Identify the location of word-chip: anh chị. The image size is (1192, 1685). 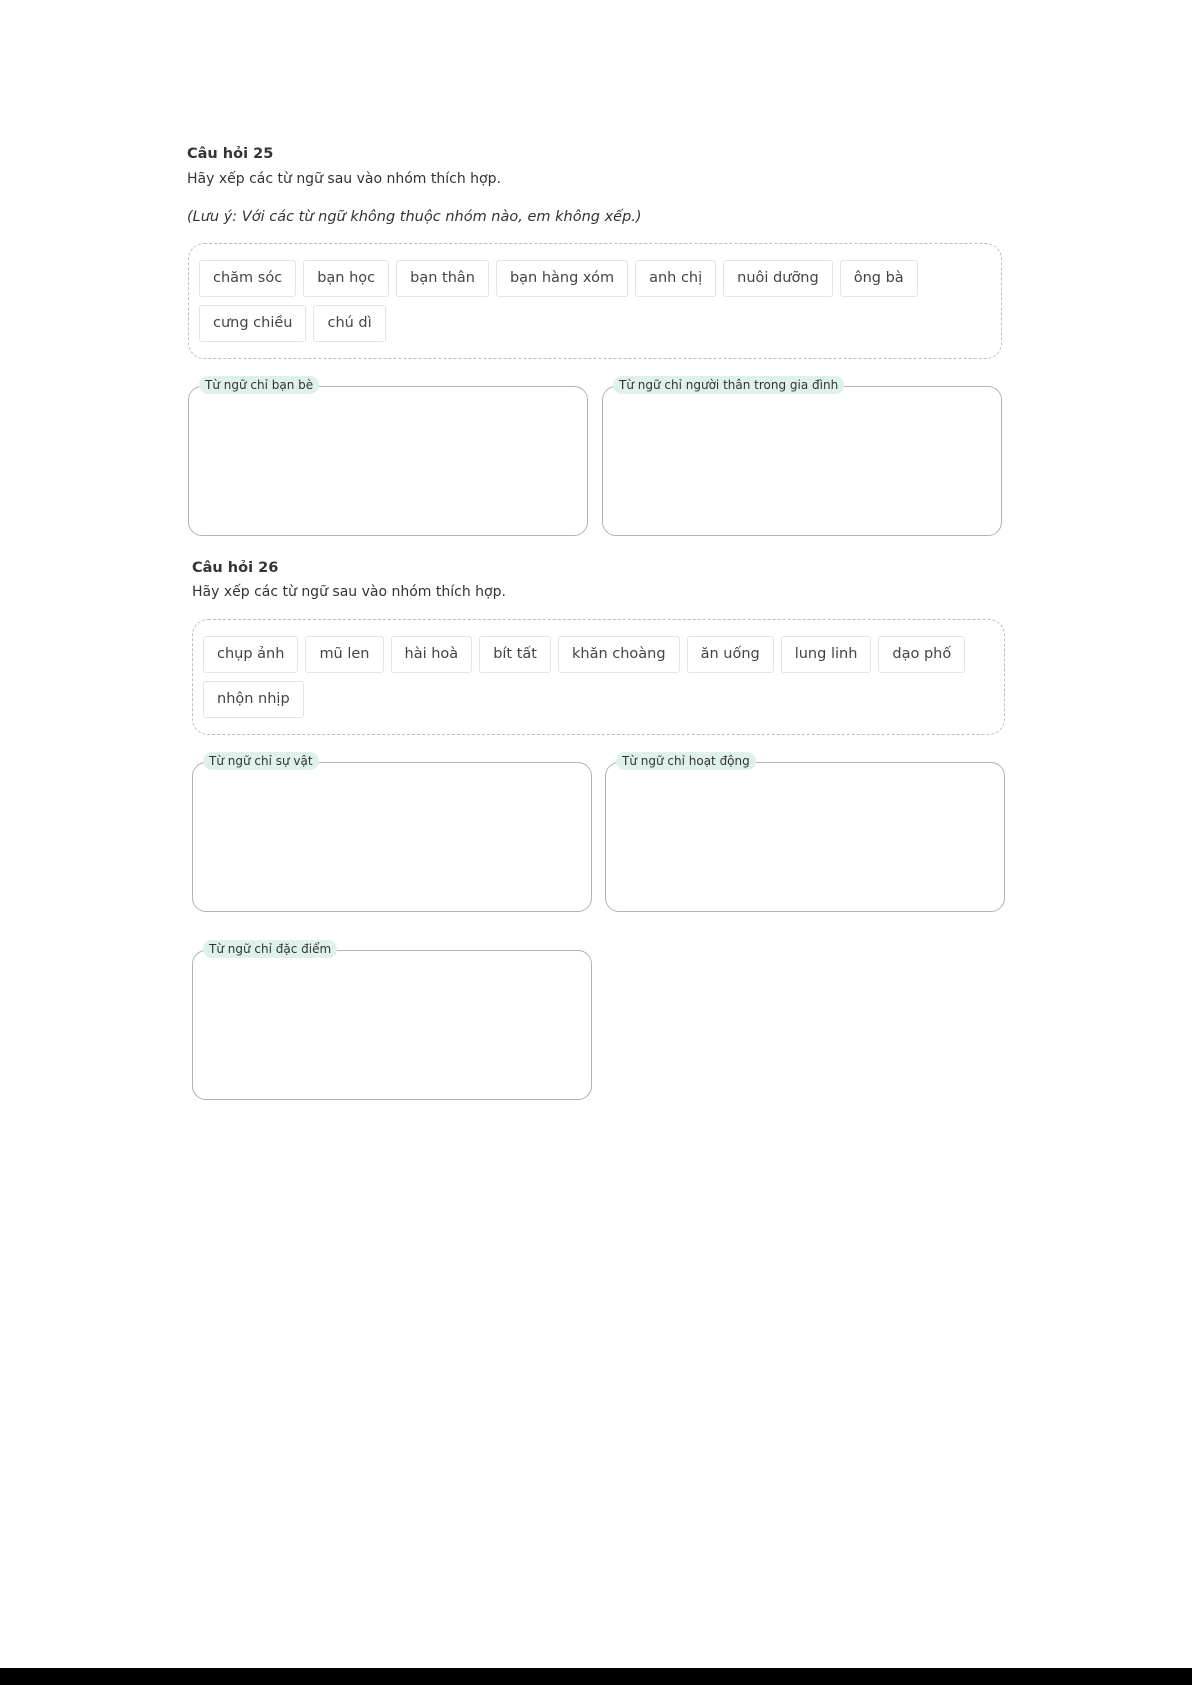
(676, 278).